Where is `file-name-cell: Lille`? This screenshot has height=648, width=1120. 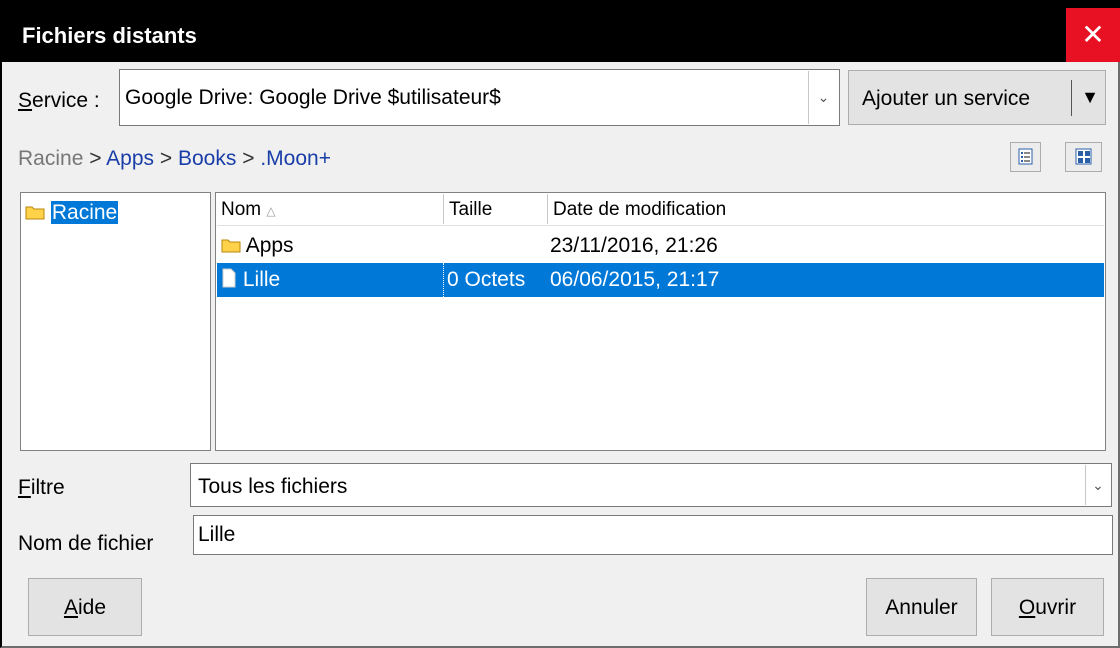
file-name-cell: Lille is located at coordinates (250, 280).